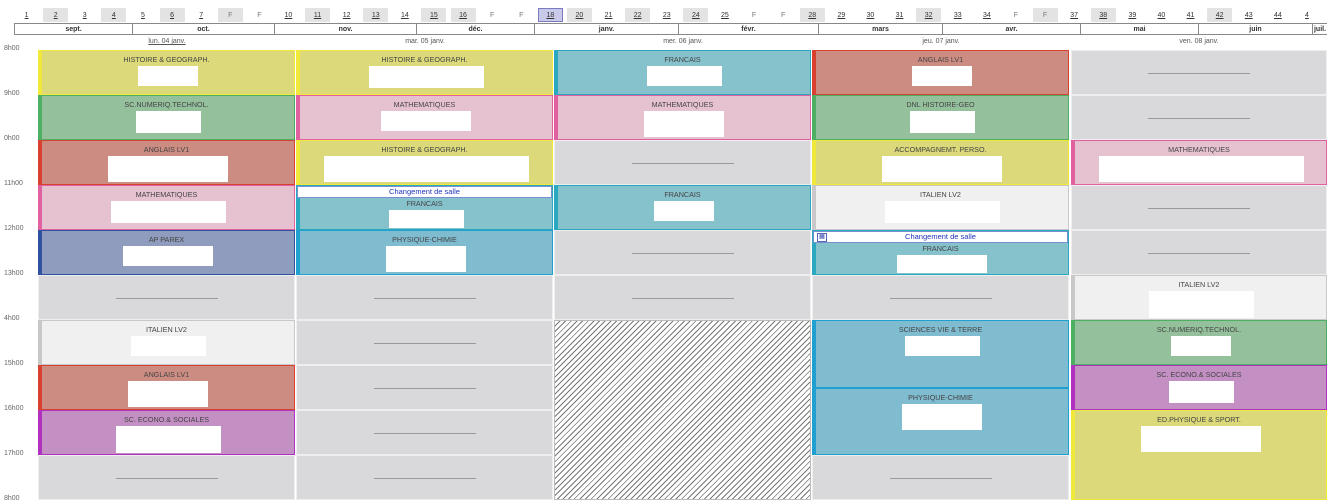 Image resolution: width=1327 pixels, height=503 pixels. Describe the element at coordinates (492, 15) in the screenshot. I see `week-16: F` at that location.